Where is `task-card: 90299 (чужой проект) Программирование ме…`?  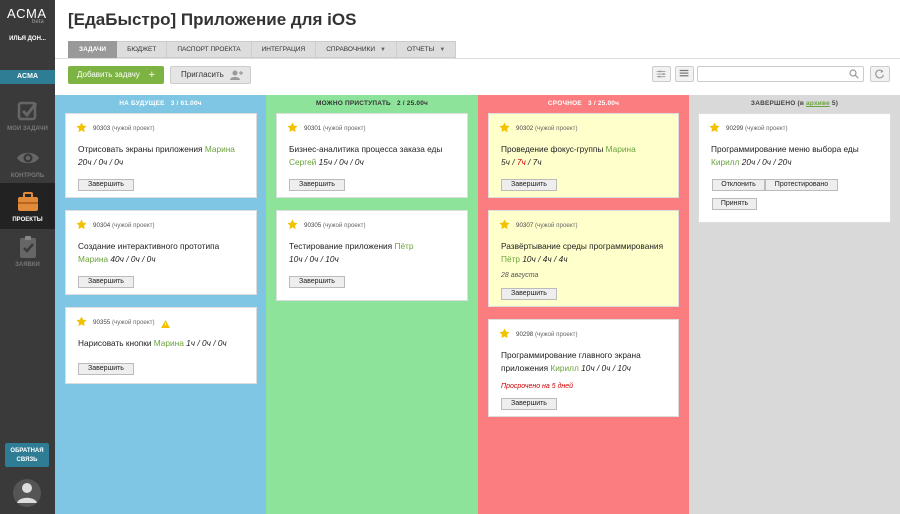 task-card: 90299 (чужой проект) Программирование ме… is located at coordinates (794, 168).